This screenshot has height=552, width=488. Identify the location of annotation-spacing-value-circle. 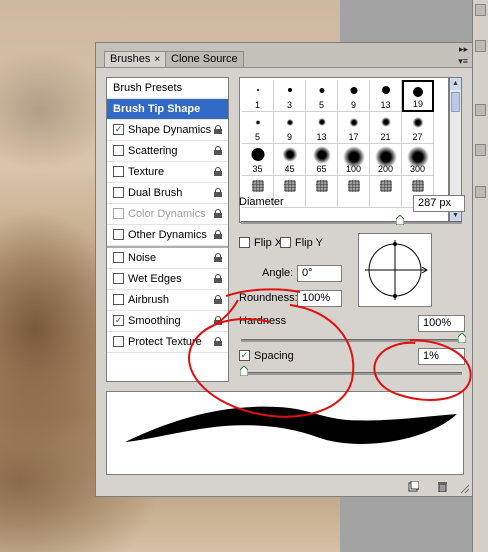
(422, 370).